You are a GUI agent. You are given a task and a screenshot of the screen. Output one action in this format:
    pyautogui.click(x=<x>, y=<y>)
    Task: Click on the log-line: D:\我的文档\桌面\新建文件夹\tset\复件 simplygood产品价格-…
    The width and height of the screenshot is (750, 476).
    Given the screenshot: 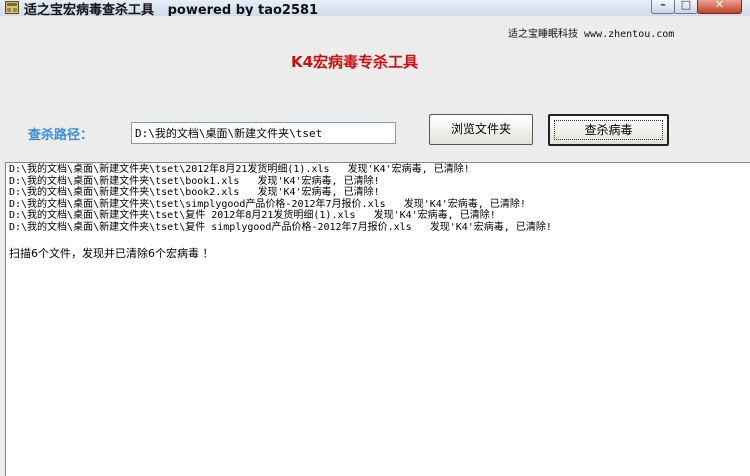 What is the action you would take?
    pyautogui.click(x=280, y=227)
    